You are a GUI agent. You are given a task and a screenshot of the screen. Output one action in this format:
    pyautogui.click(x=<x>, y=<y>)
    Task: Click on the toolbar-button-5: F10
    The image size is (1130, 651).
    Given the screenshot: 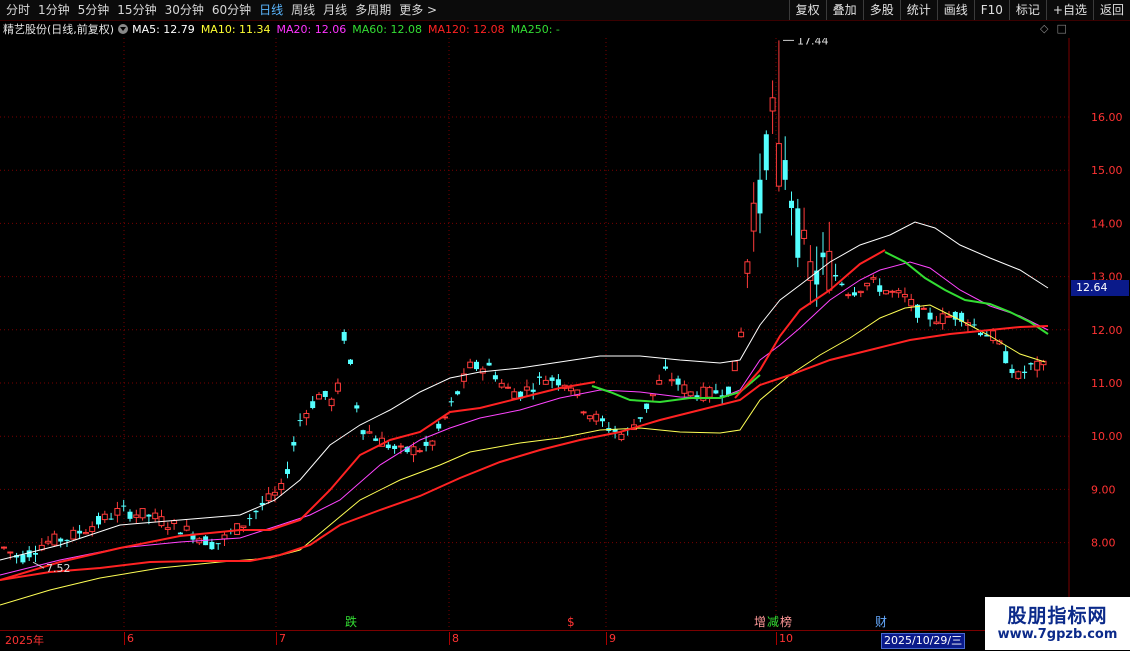 What is the action you would take?
    pyautogui.click(x=991, y=10)
    